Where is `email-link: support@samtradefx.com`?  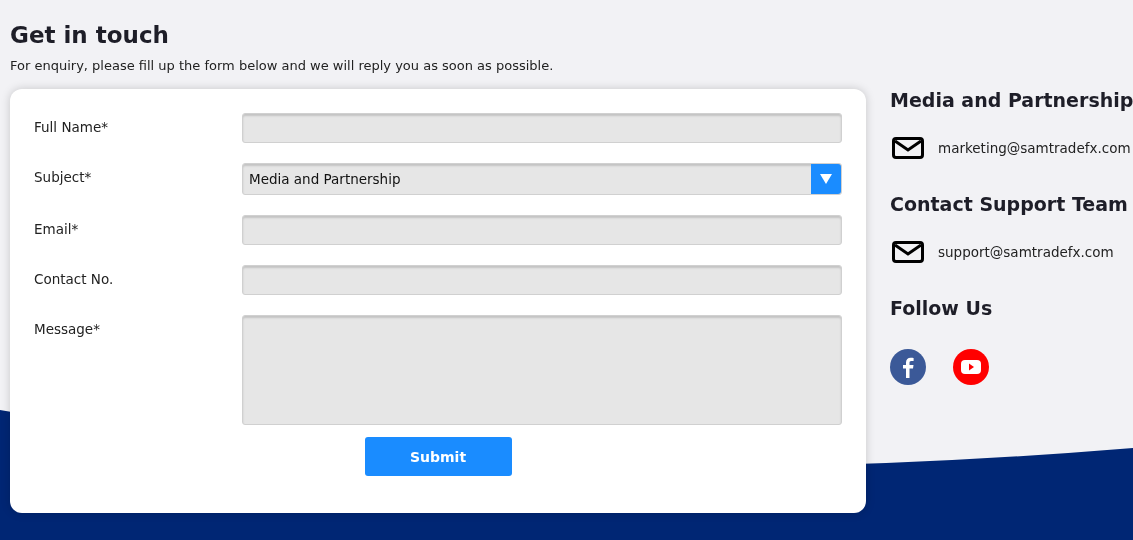 email-link: support@samtradefx.com is located at coordinates (1026, 252).